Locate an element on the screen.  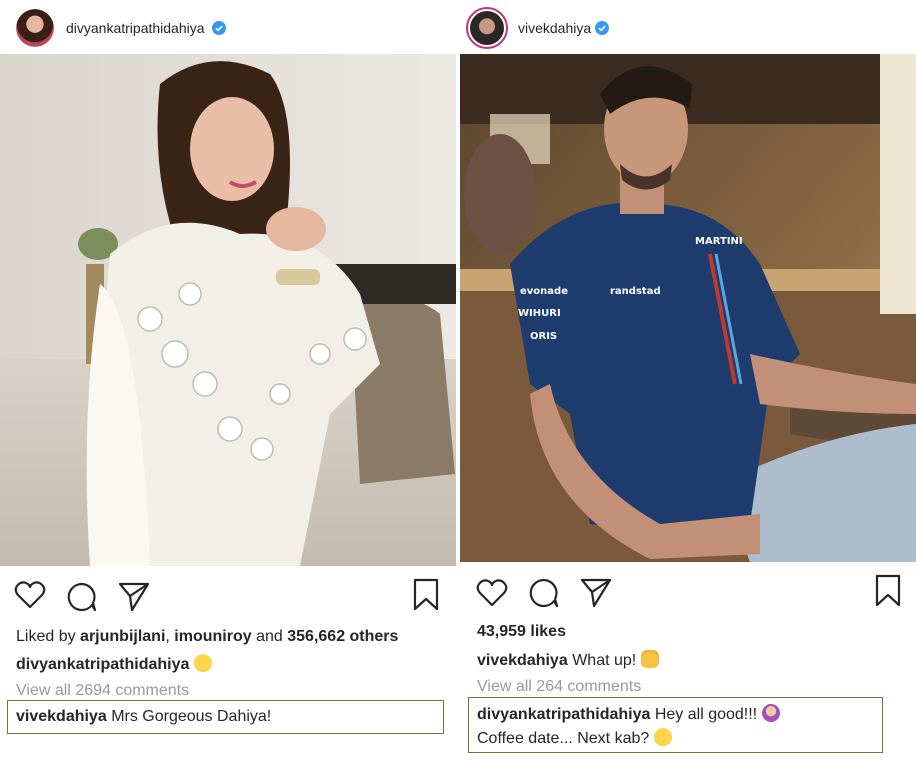
liked-user-link: imouniroy is located at coordinates (212, 636).